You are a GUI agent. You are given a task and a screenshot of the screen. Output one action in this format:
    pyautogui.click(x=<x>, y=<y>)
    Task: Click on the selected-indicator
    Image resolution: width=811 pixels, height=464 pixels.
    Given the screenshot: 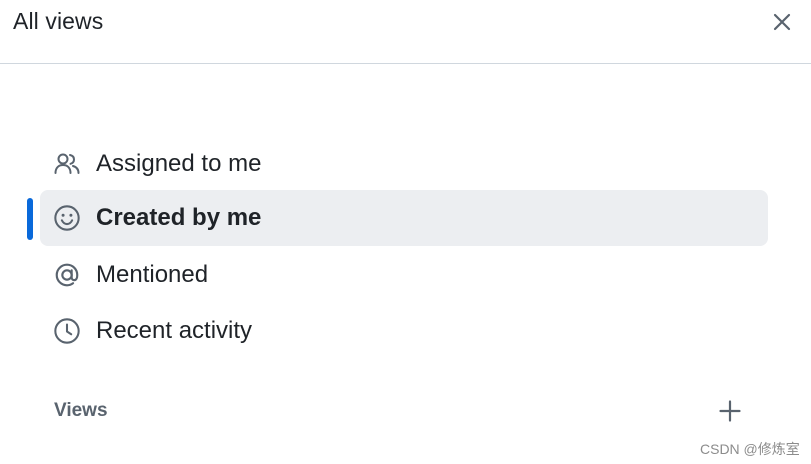 What is the action you would take?
    pyautogui.click(x=30, y=219)
    